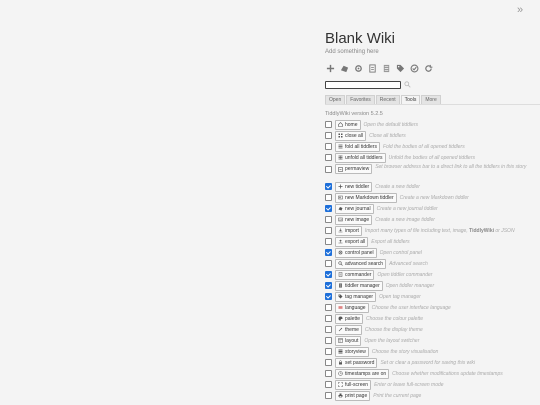  Describe the element at coordinates (358, 208) in the screenshot. I see `tool-button-label: new journal` at that location.